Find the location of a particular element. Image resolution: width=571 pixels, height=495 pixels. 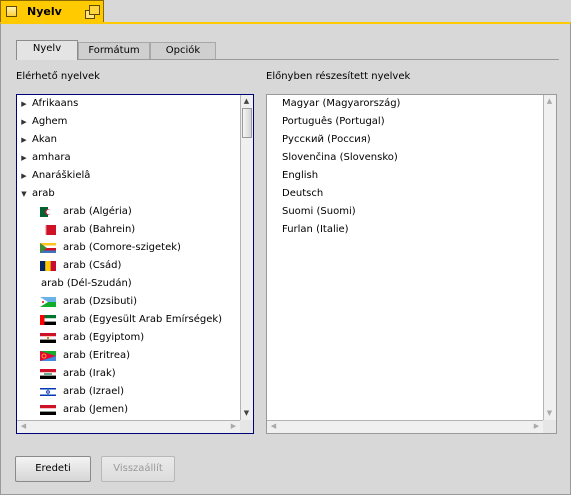

preferred-language-item: Deutsch is located at coordinates (302, 194).